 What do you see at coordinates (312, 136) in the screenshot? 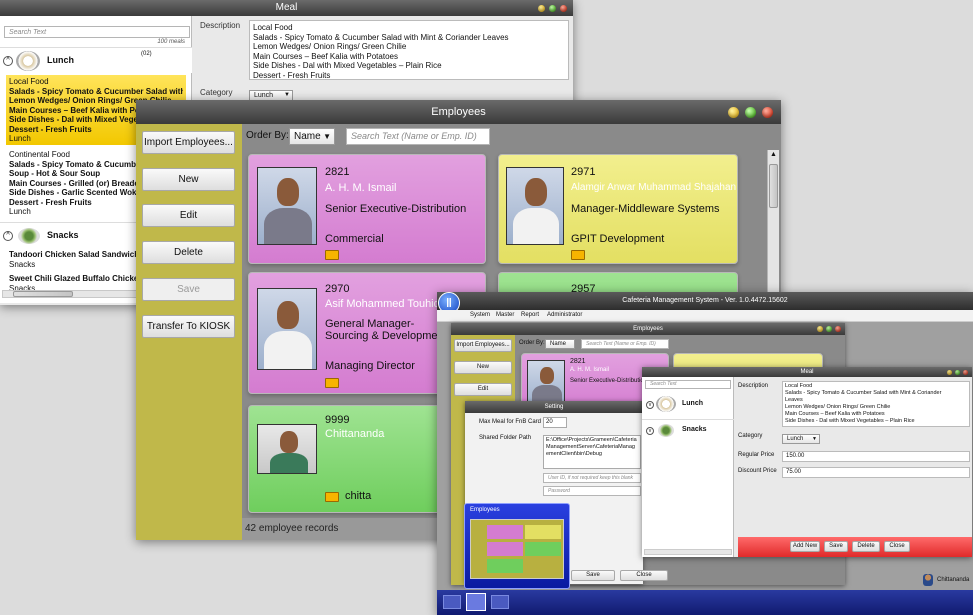
I see `order-by-select: Name ▼` at bounding box center [312, 136].